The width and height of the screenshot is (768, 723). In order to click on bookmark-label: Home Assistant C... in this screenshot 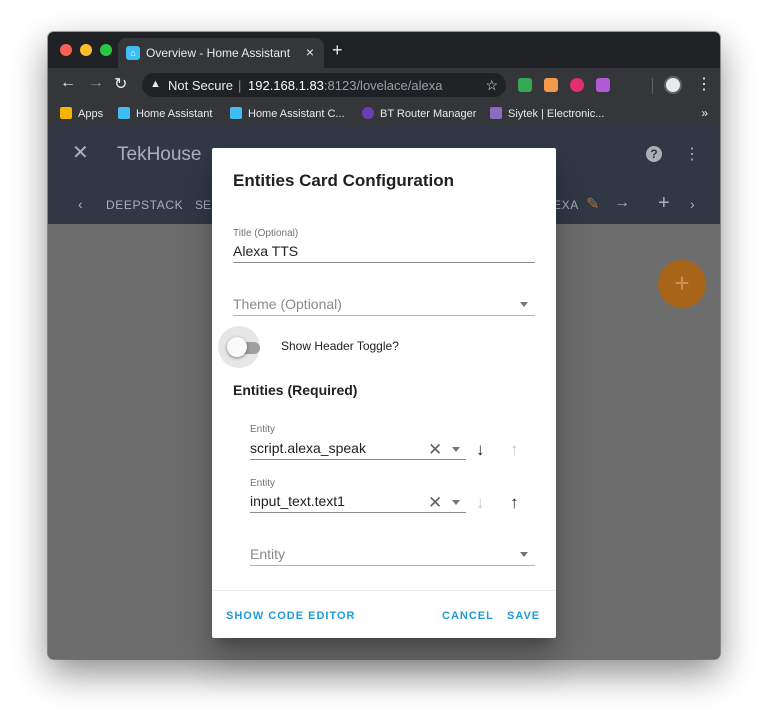, I will do `click(296, 114)`.